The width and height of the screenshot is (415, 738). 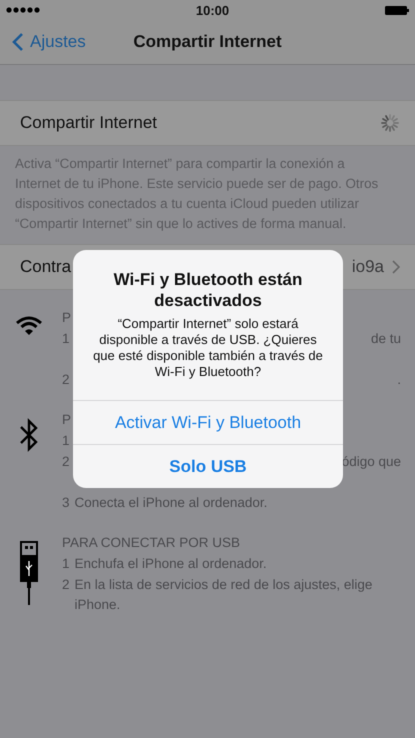 I want to click on step-text: de tu, so click(x=385, y=339).